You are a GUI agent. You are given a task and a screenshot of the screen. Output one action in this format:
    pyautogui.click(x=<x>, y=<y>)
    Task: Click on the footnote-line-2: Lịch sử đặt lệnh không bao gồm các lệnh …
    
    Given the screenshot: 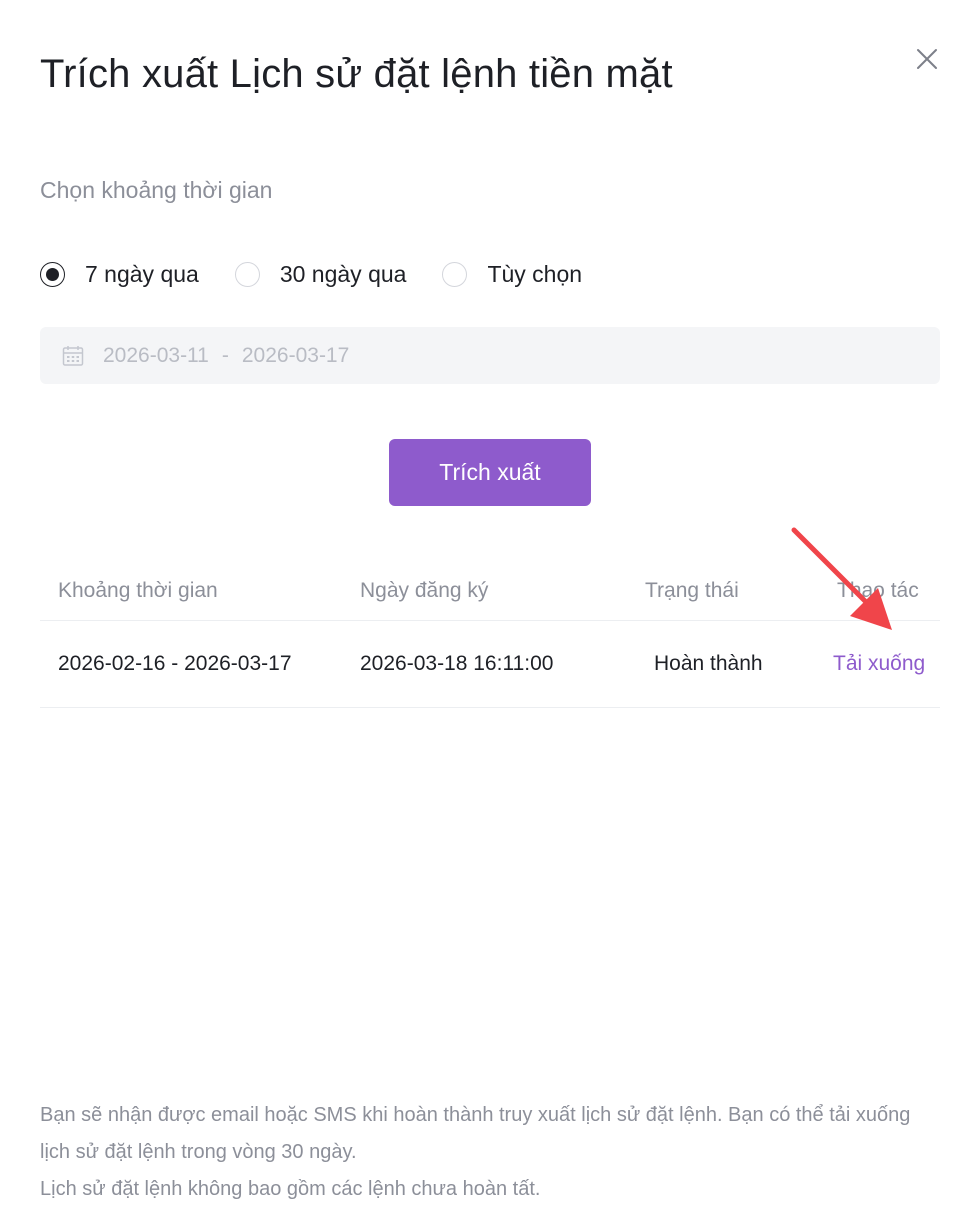 What is the action you would take?
    pyautogui.click(x=290, y=1189)
    